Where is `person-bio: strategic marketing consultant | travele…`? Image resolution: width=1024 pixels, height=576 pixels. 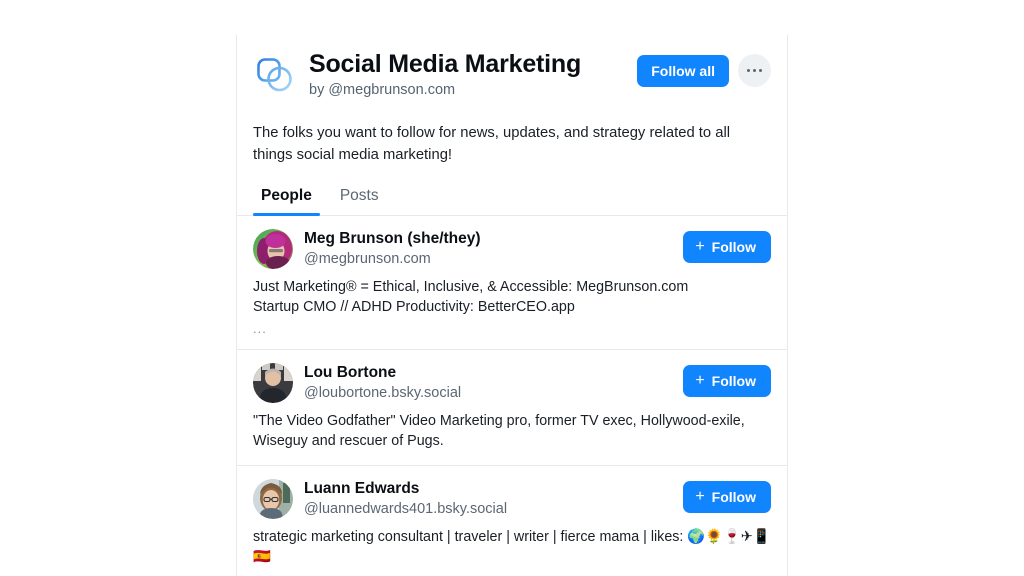 person-bio: strategic marketing consultant | travele… is located at coordinates (512, 547).